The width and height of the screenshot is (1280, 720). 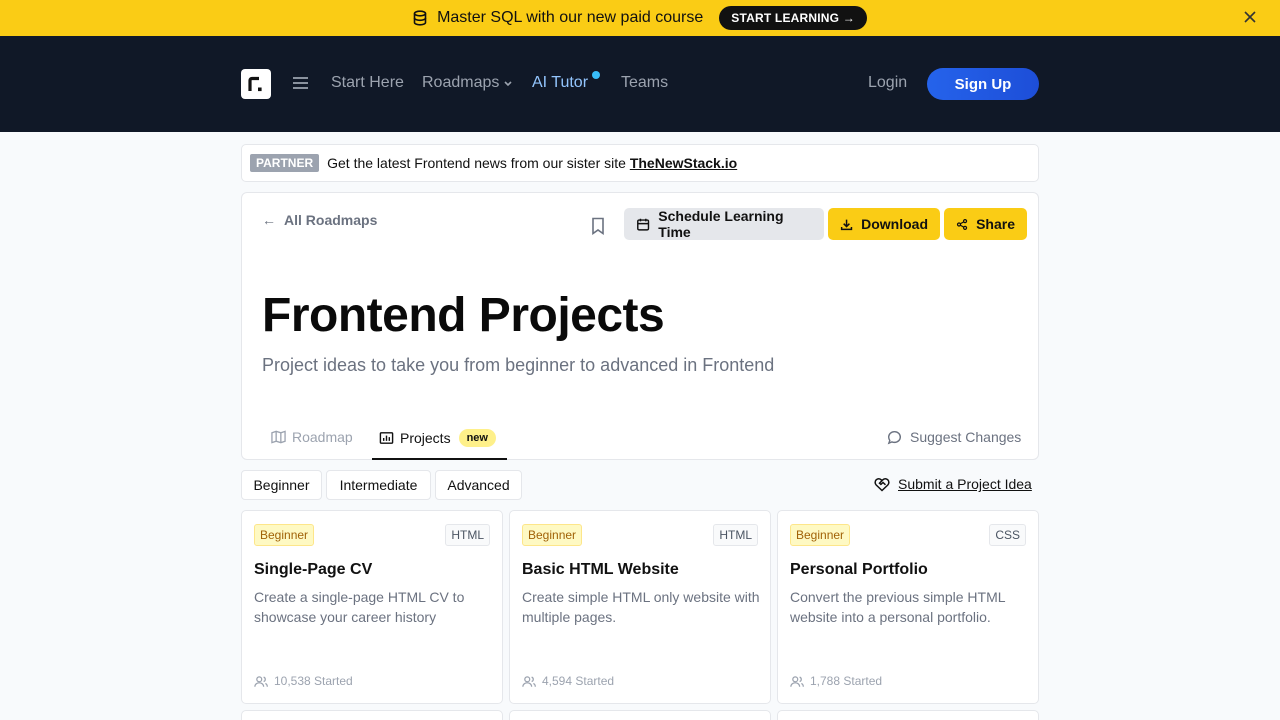 I want to click on started-count: 4,594 Started, so click(x=568, y=681).